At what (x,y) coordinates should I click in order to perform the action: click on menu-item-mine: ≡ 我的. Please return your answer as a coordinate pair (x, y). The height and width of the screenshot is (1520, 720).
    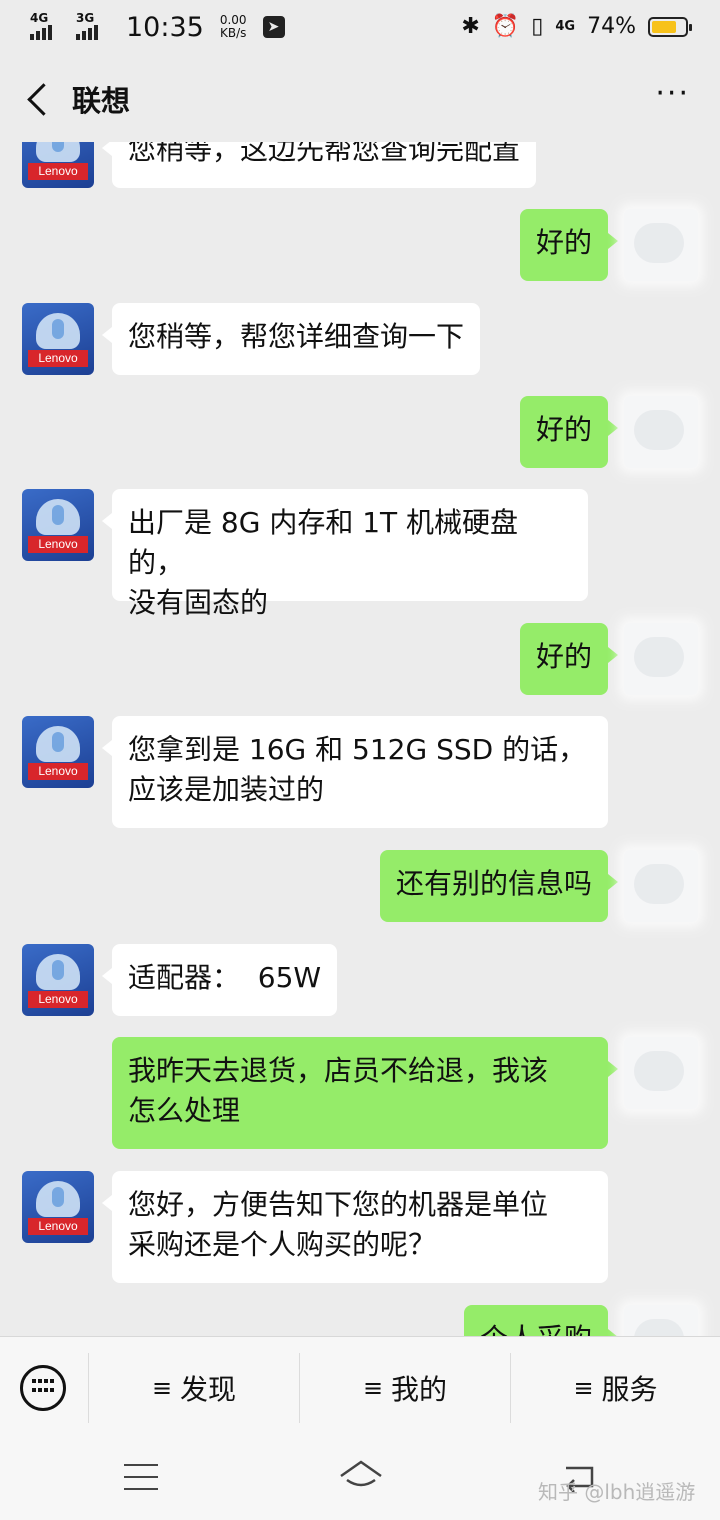
    Looking at the image, I should click on (405, 1388).